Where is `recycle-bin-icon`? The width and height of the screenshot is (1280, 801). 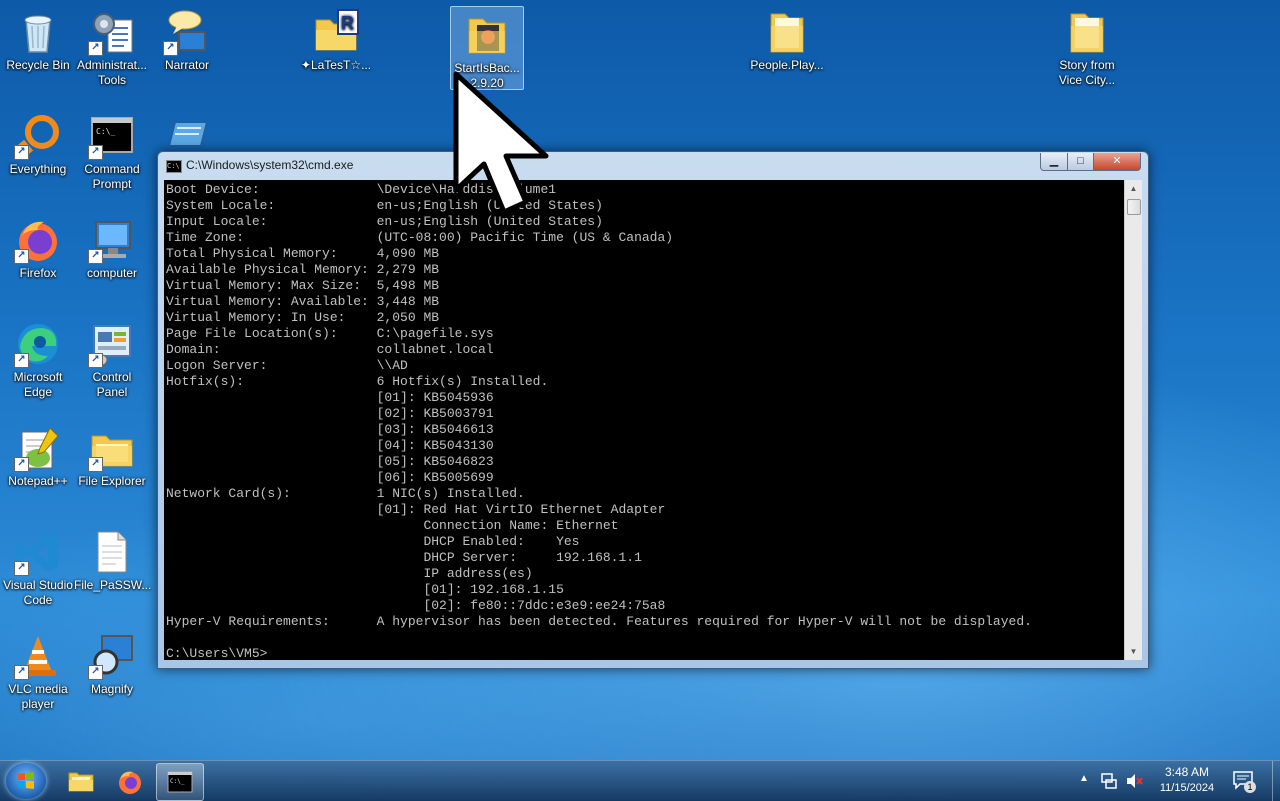
recycle-bin-icon is located at coordinates (38, 32).